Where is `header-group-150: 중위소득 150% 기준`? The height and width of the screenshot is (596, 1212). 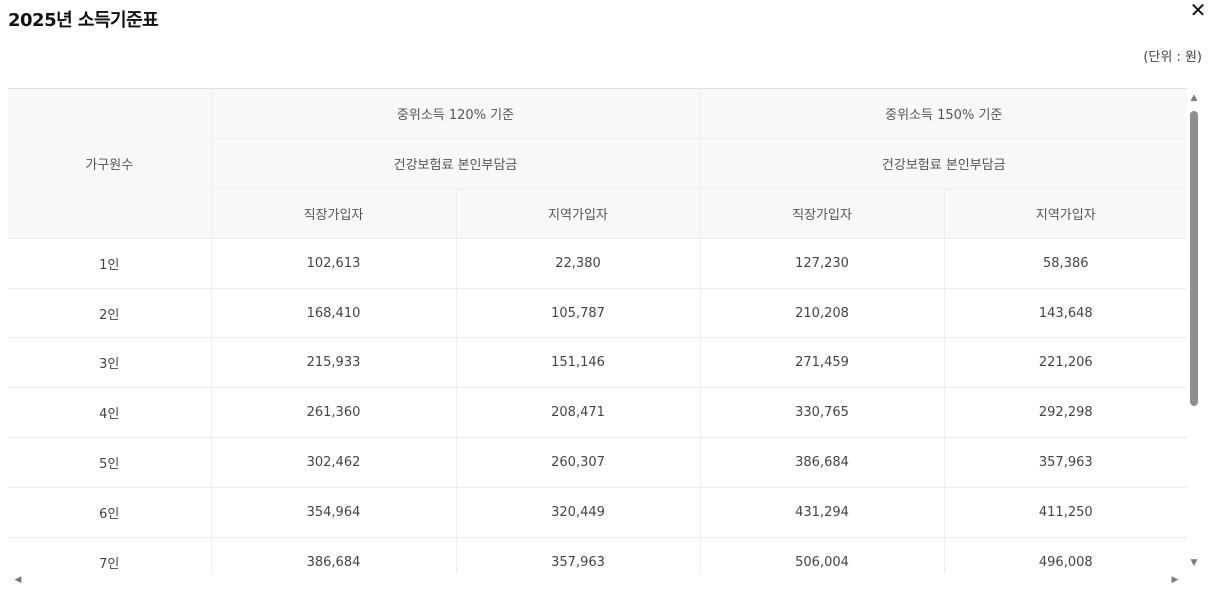
header-group-150: 중위소득 150% 기준 is located at coordinates (943, 114).